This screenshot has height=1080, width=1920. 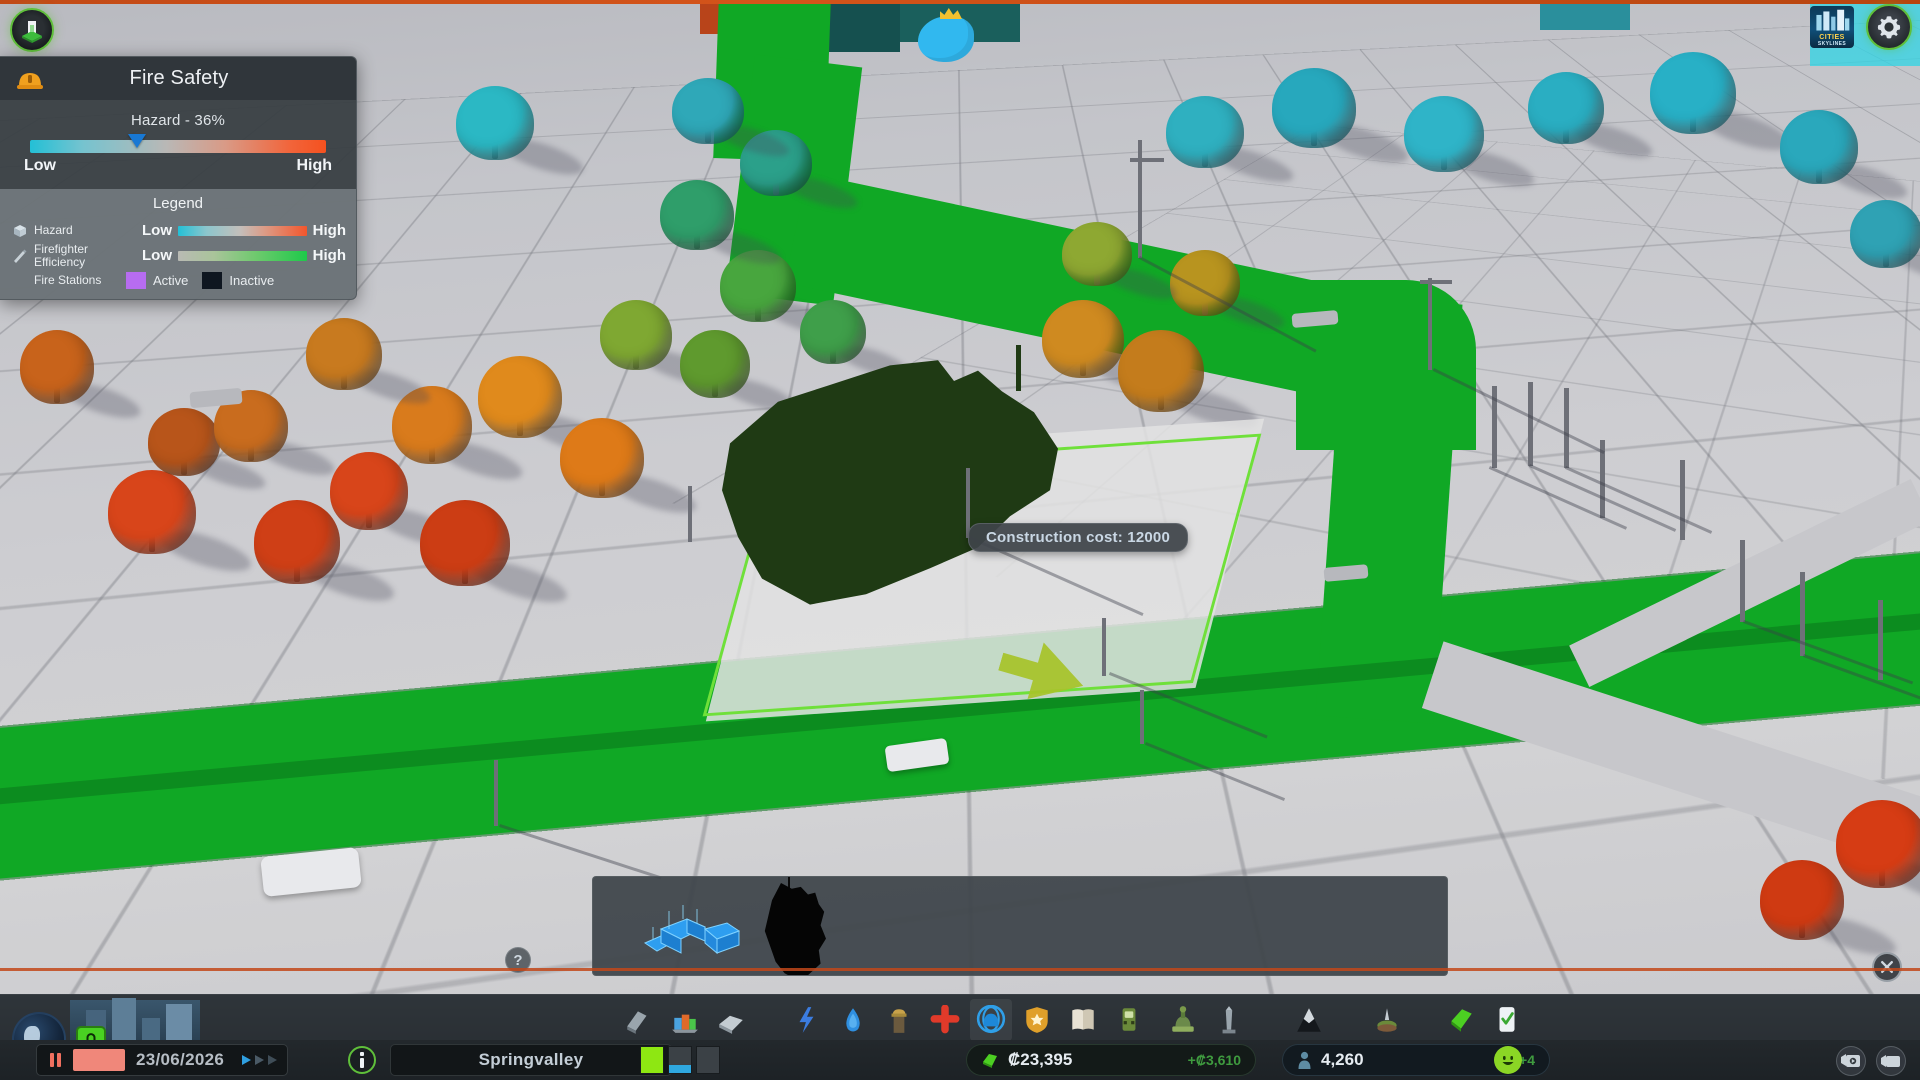 I want to click on happiness-indicator, so click(x=1508, y=1060).